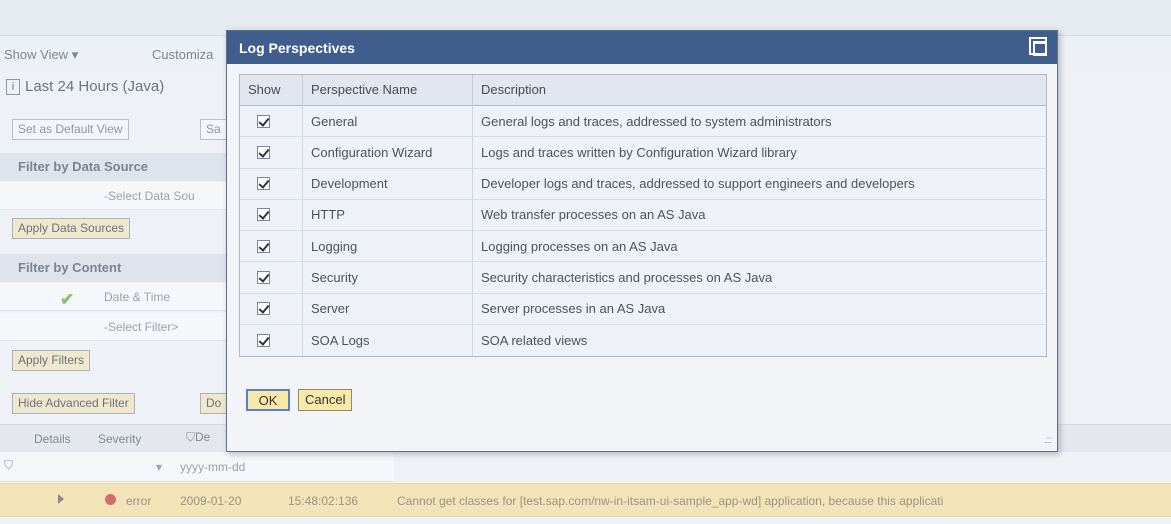 The height and width of the screenshot is (524, 1171). Describe the element at coordinates (214, 403) in the screenshot. I see `download-button: Do` at that location.